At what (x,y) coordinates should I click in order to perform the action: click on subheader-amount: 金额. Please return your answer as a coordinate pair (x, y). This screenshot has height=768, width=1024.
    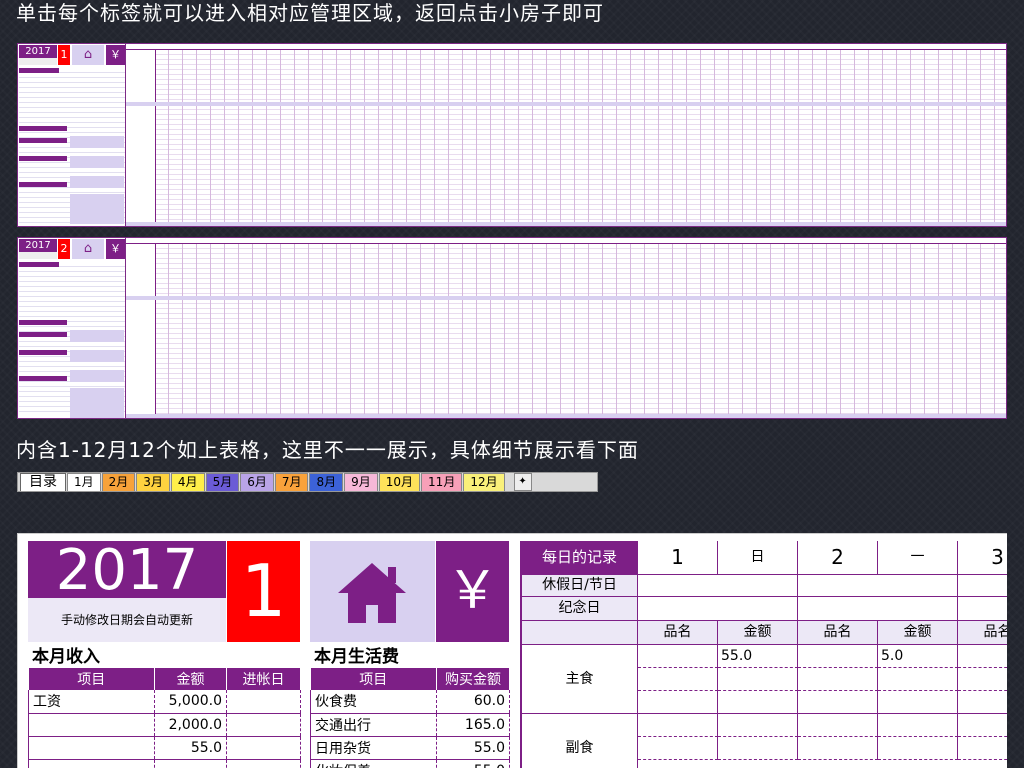
    Looking at the image, I should click on (758, 633).